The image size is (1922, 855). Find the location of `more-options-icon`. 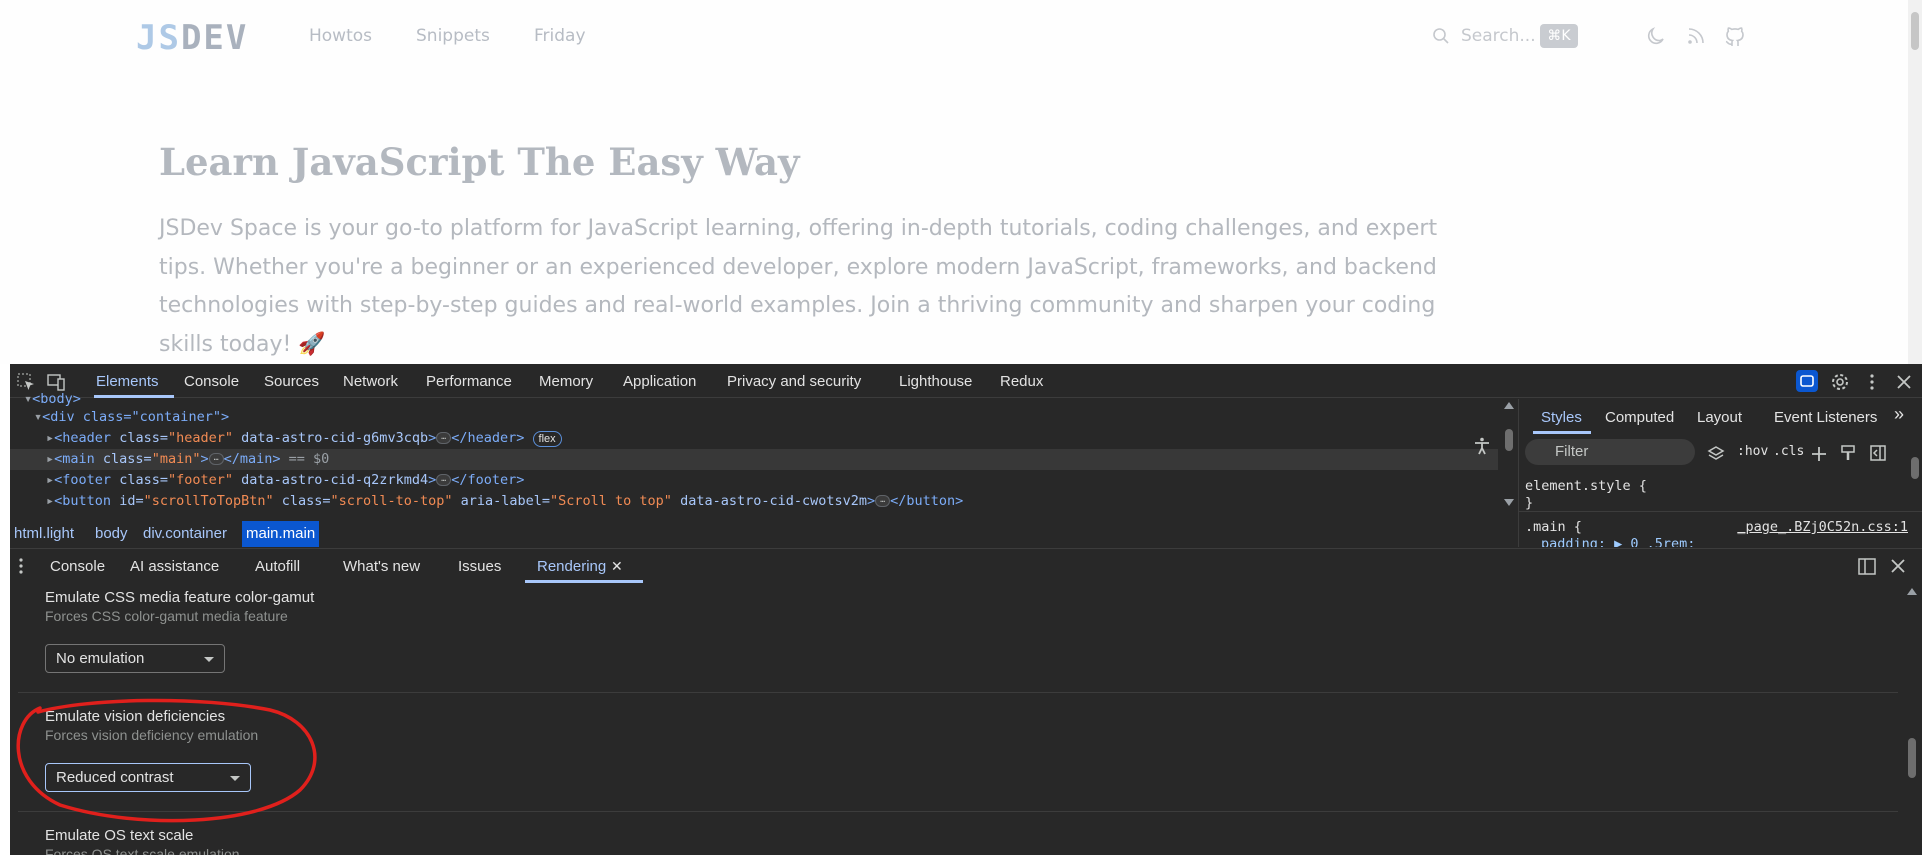

more-options-icon is located at coordinates (1872, 382).